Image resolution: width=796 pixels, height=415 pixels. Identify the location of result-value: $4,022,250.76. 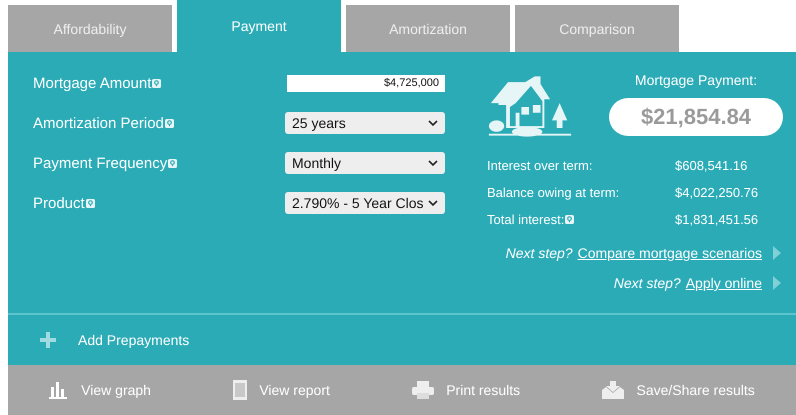
(717, 192).